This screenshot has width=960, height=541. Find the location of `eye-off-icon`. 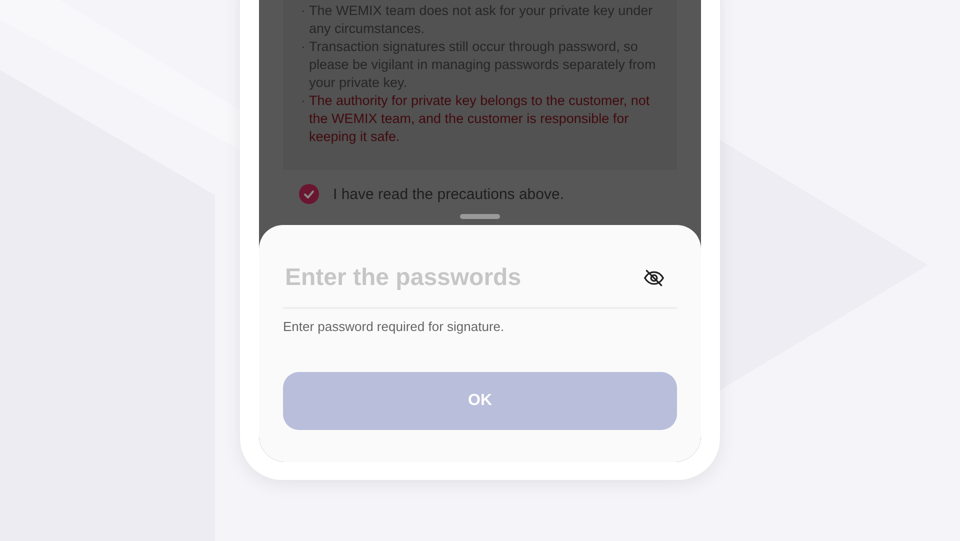

eye-off-icon is located at coordinates (654, 278).